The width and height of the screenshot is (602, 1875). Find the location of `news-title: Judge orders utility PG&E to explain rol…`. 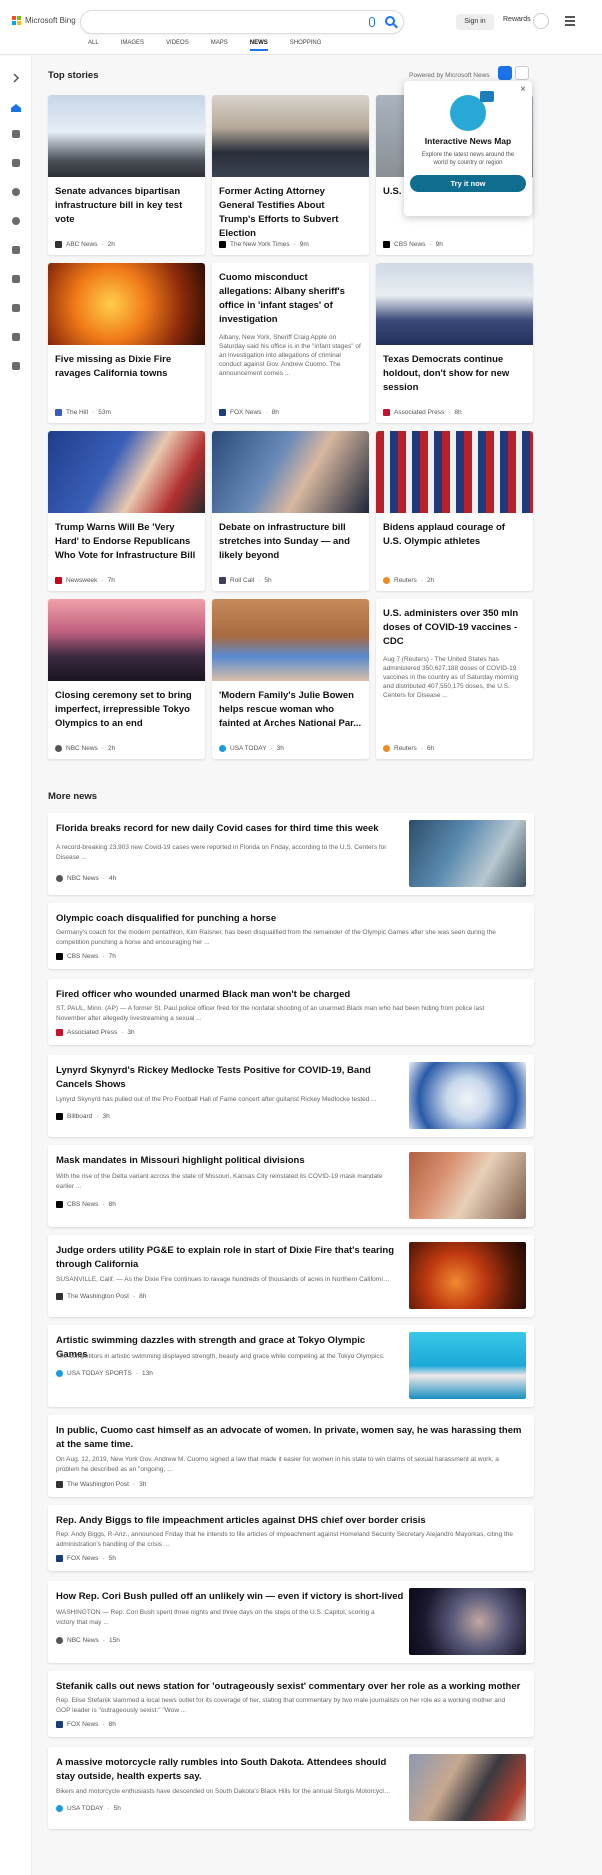

news-title: Judge orders utility PG&E to explain rol… is located at coordinates (225, 1257).